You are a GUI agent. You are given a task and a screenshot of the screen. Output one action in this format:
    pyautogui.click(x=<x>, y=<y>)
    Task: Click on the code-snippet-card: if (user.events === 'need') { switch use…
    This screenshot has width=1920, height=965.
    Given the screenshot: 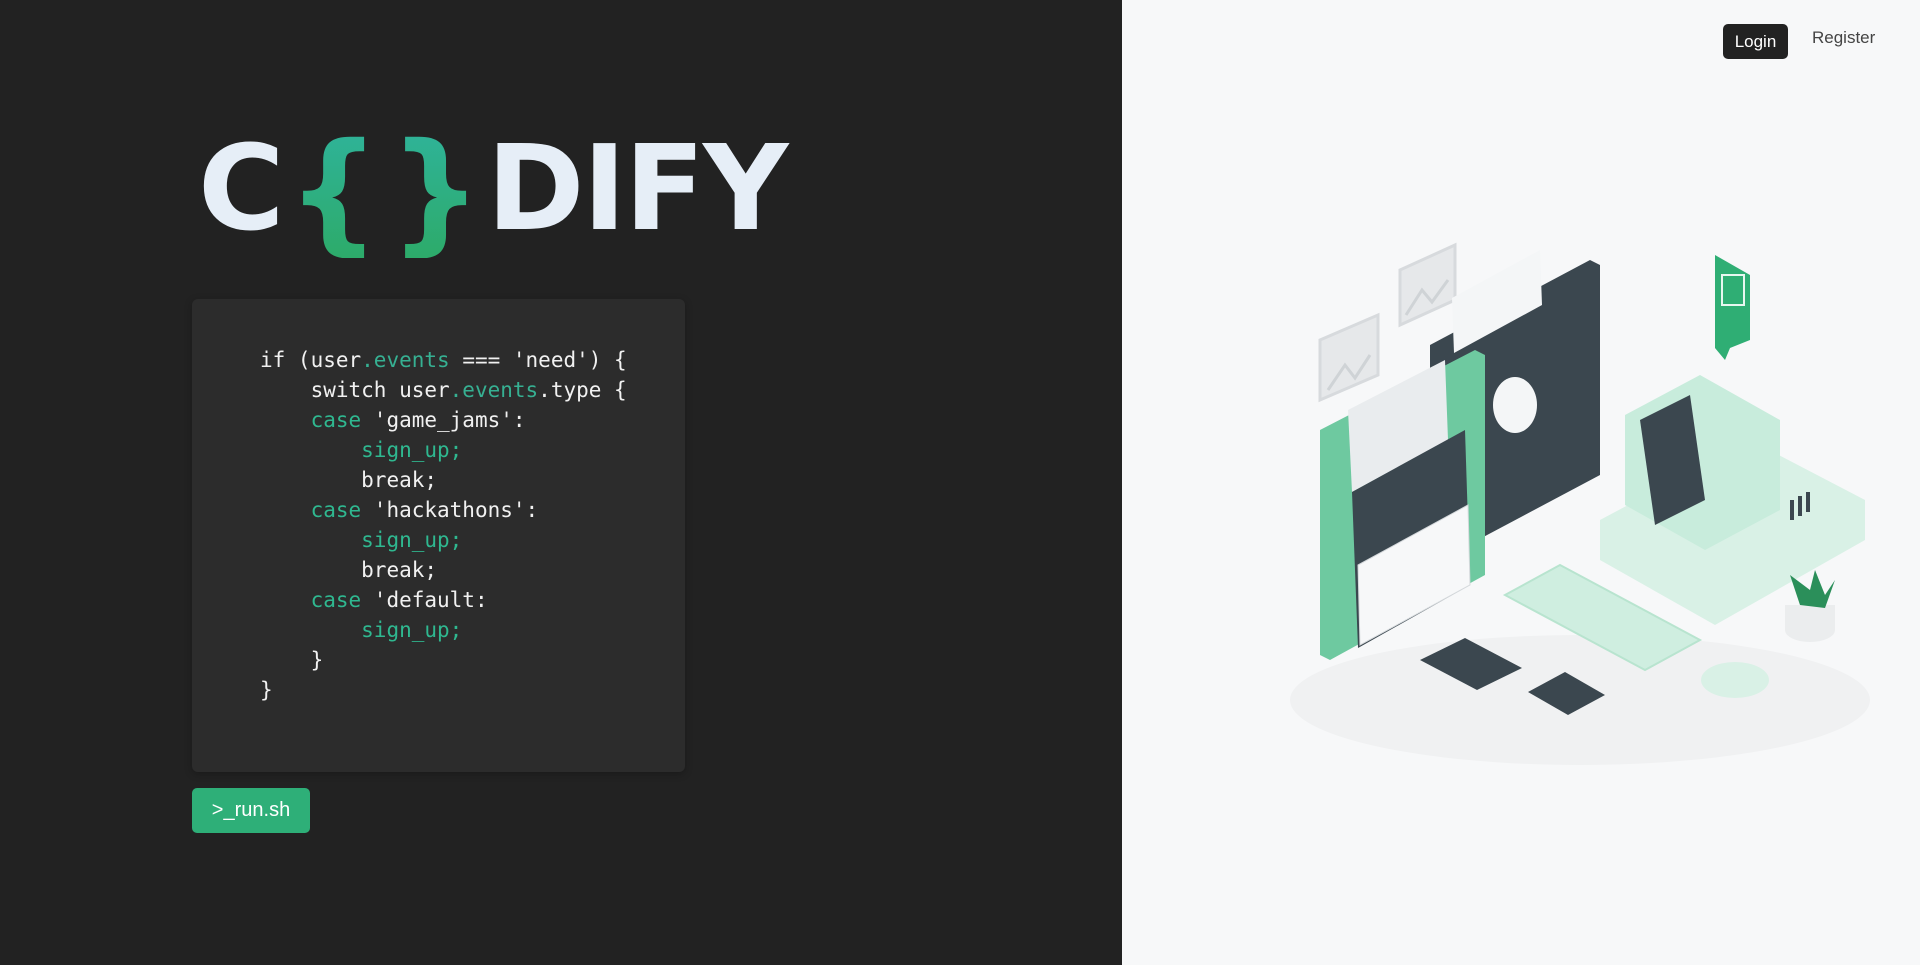 What is the action you would take?
    pyautogui.click(x=438, y=535)
    